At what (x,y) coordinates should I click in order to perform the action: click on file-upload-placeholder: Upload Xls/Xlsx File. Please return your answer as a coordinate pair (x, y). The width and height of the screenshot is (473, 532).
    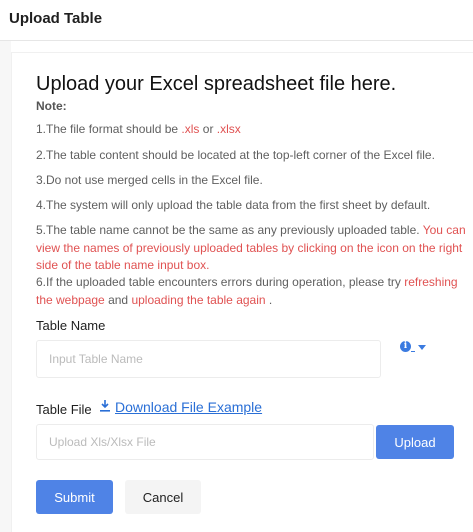
    Looking at the image, I should click on (102, 442).